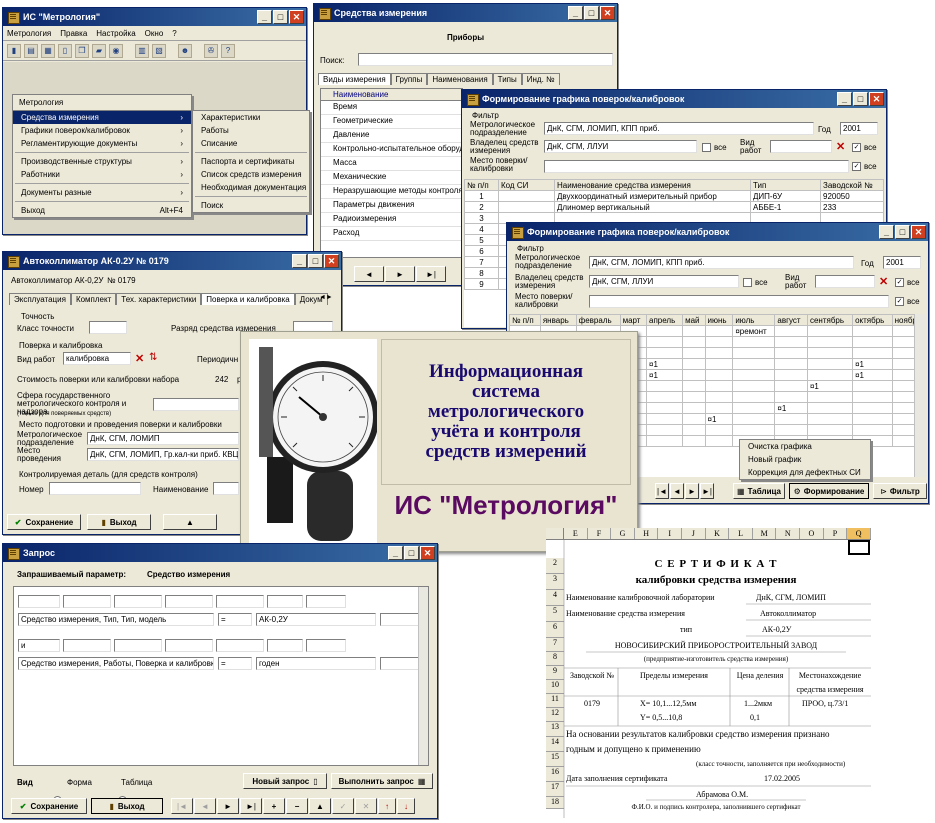 This screenshot has height=823, width=935. I want to click on move-down-icon: ↓, so click(406, 806).